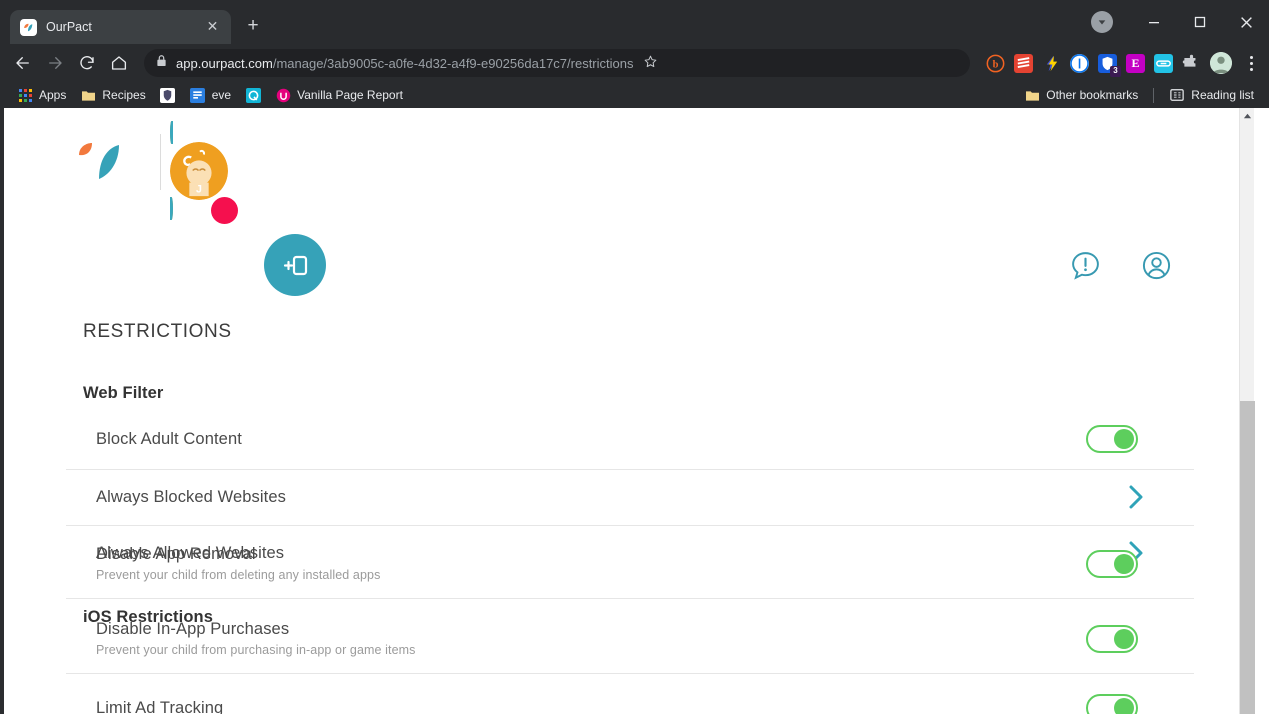  Describe the element at coordinates (176, 554) in the screenshot. I see `row-title: Disable App Removal` at that location.